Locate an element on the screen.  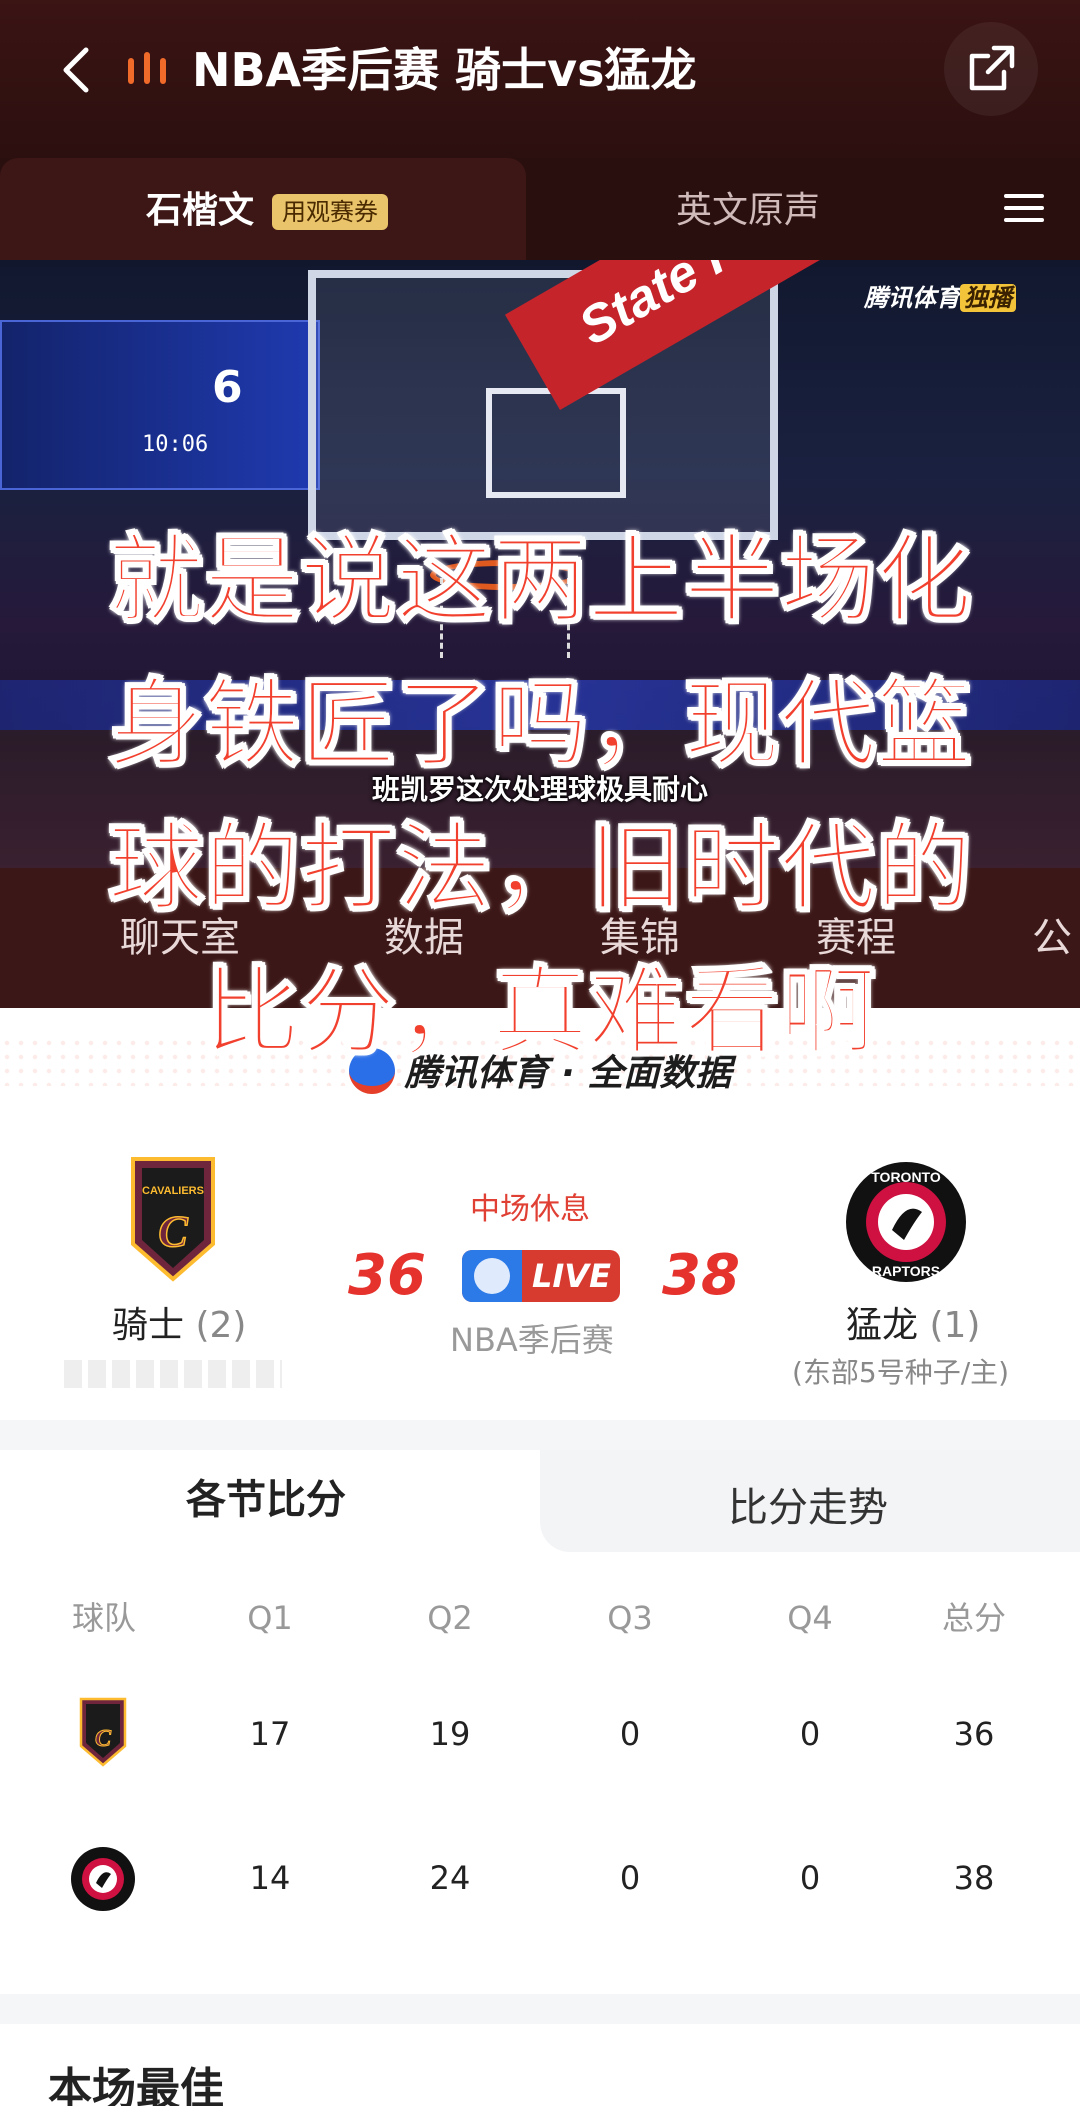
faded-placeholder is located at coordinates (173, 1374).